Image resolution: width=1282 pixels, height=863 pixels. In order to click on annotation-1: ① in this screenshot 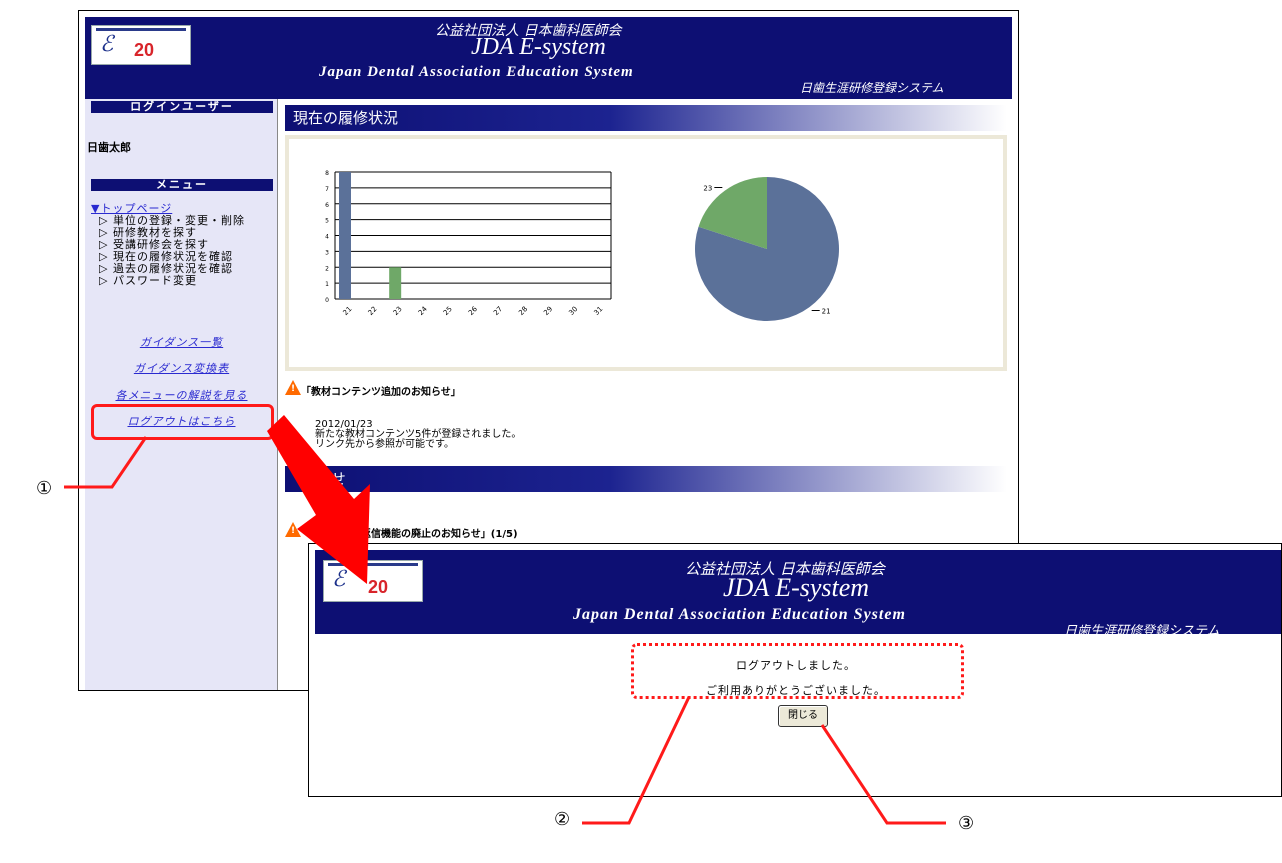, I will do `click(44, 488)`.